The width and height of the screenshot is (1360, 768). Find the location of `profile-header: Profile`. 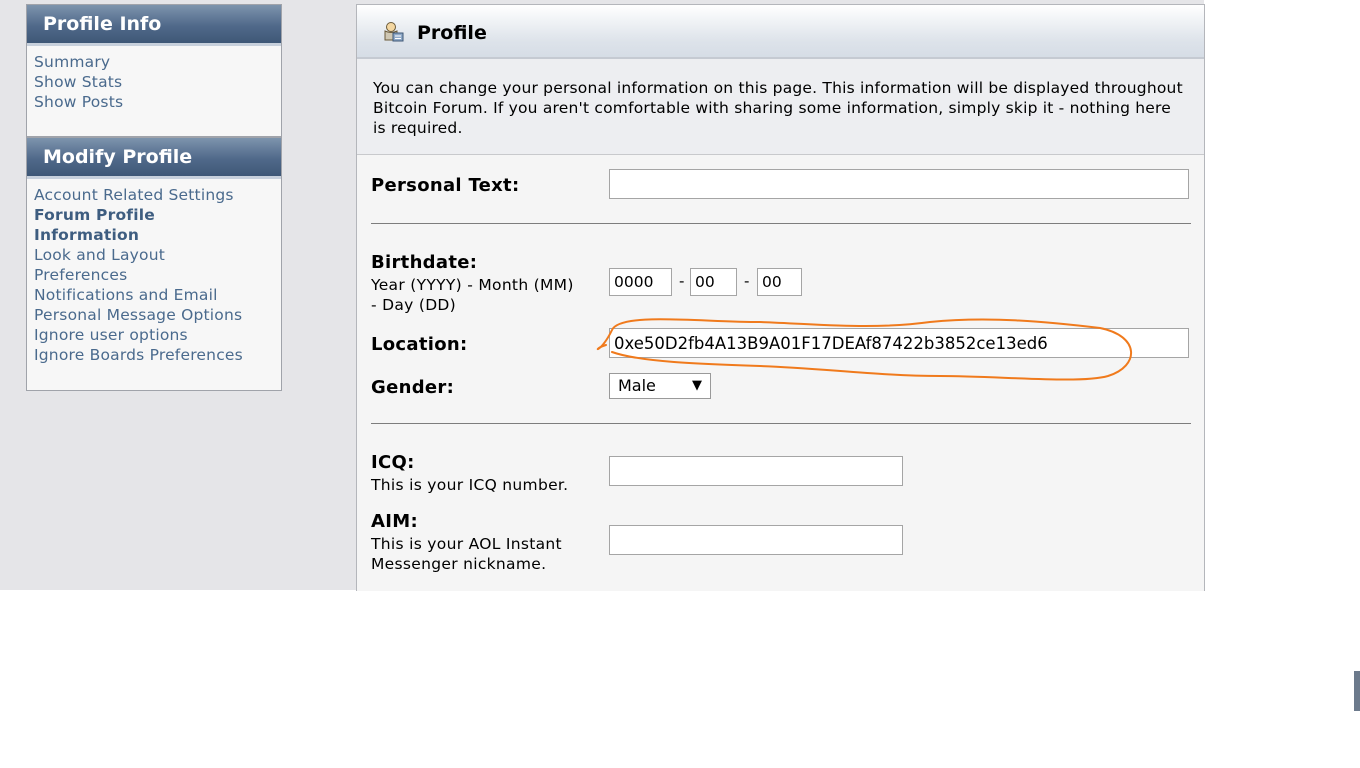

profile-header: Profile is located at coordinates (780, 32).